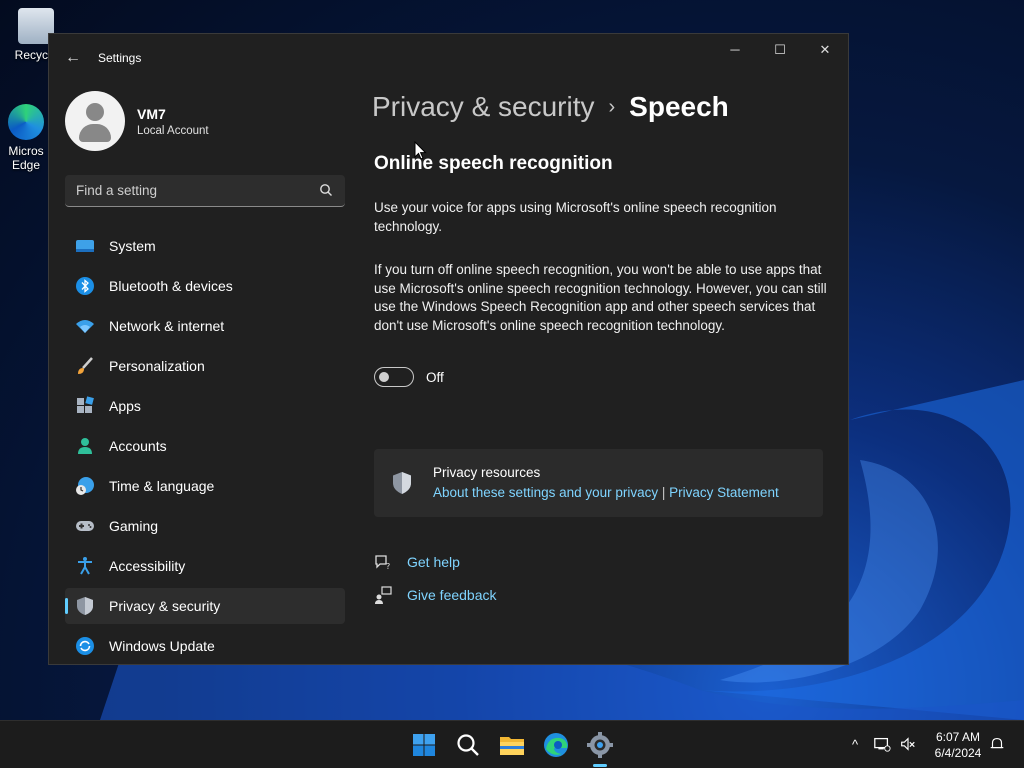 The height and width of the screenshot is (768, 1024). I want to click on sidebar-item-label: Network & internet, so click(167, 326).